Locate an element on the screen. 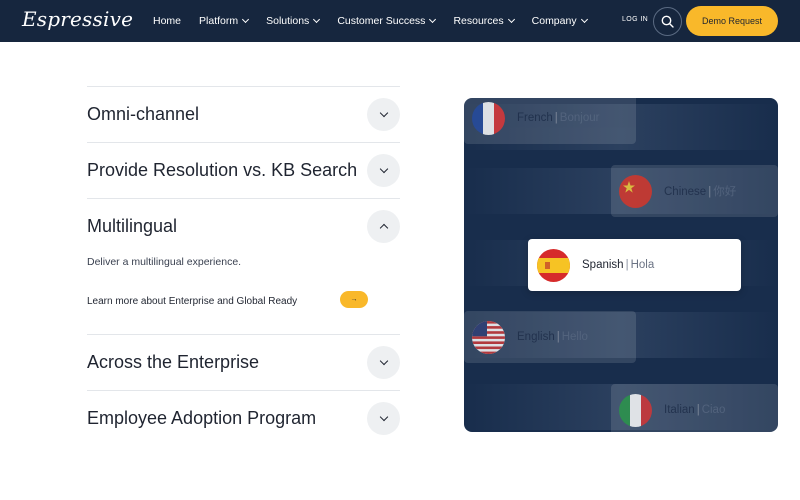 The image size is (800, 500). accordion-item-provide-resolution: Provide Resolution vs. KB Search is located at coordinates (243, 170).